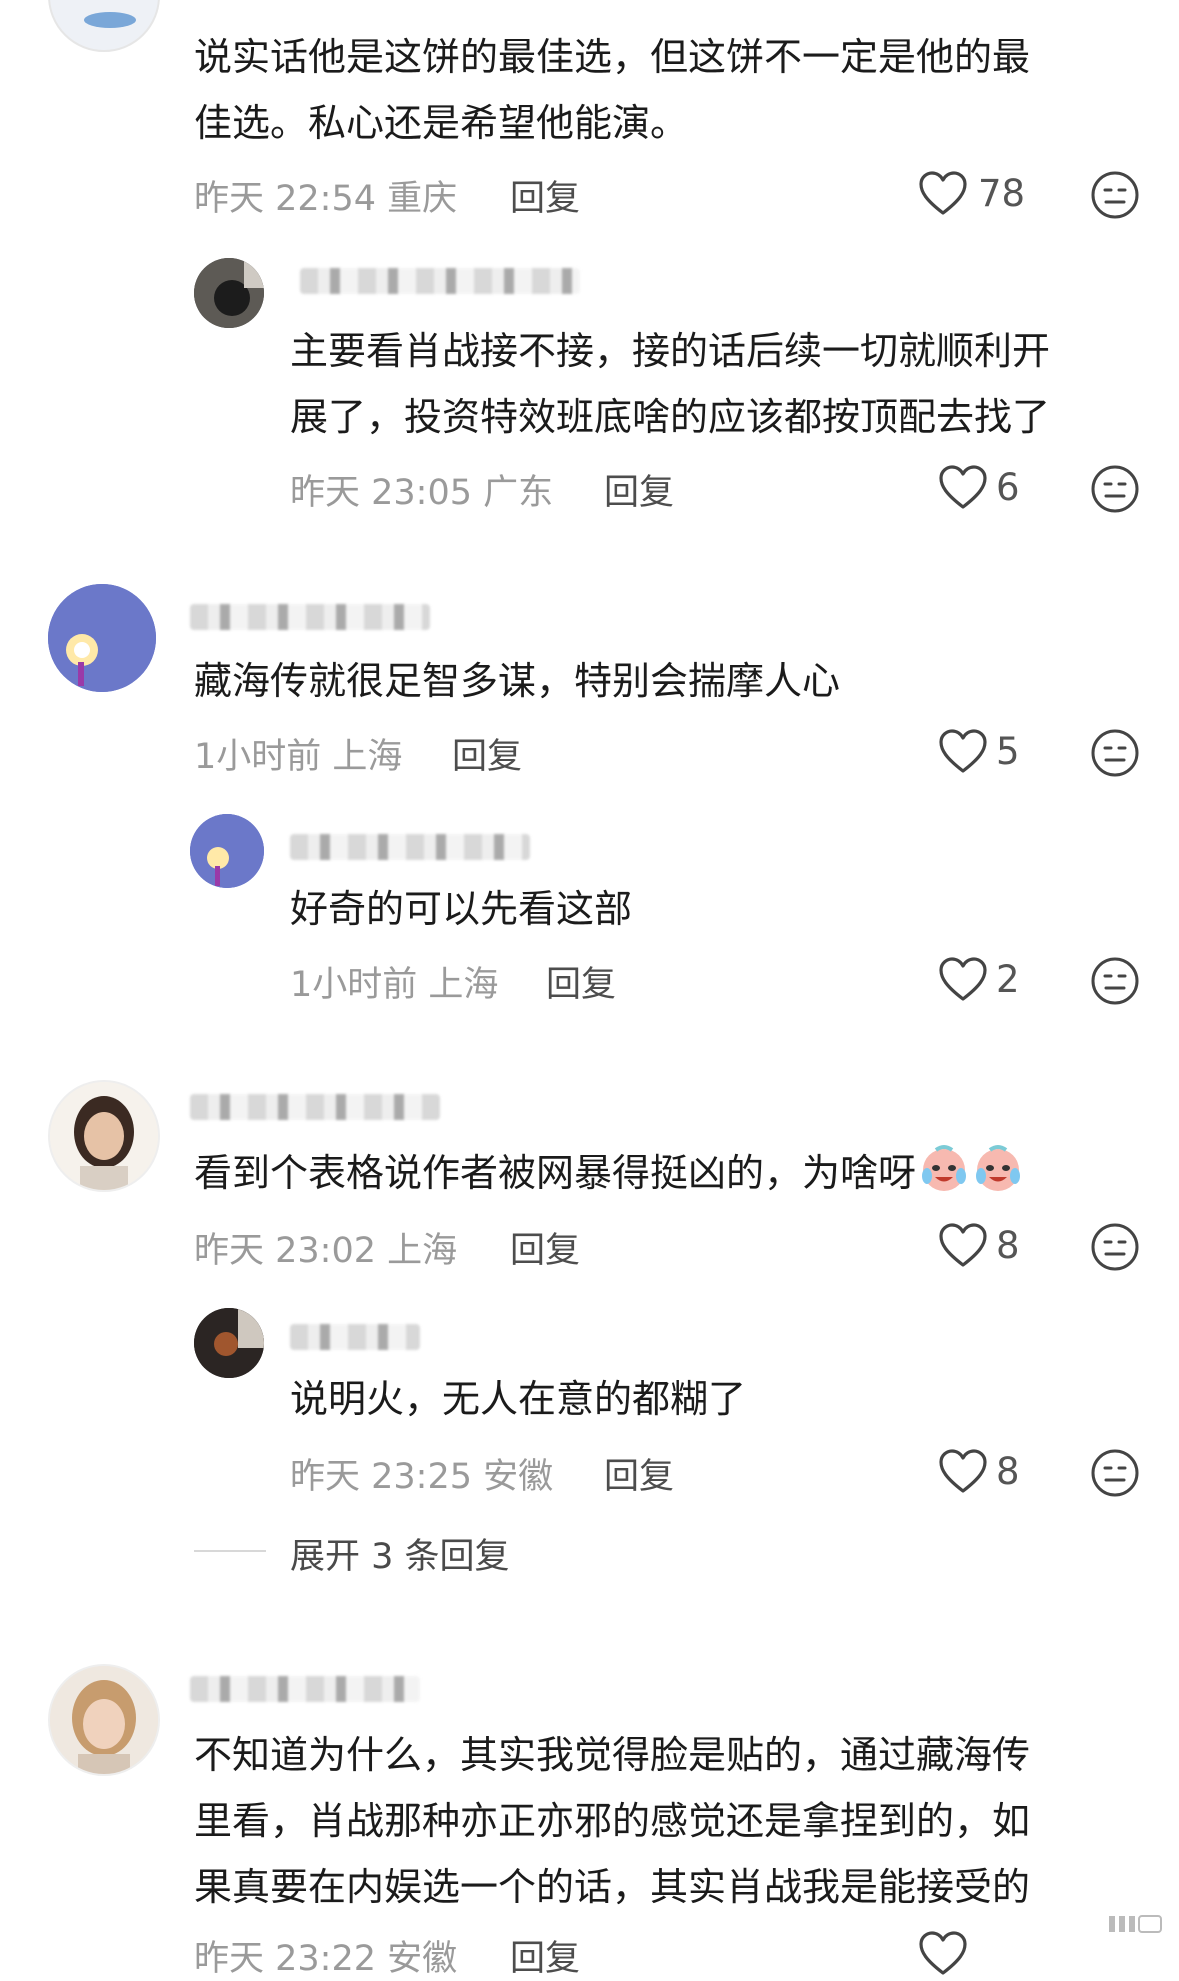 The image size is (1179, 1981). I want to click on comment-text-line: 佳选。私心还是希望他能演。, so click(441, 123).